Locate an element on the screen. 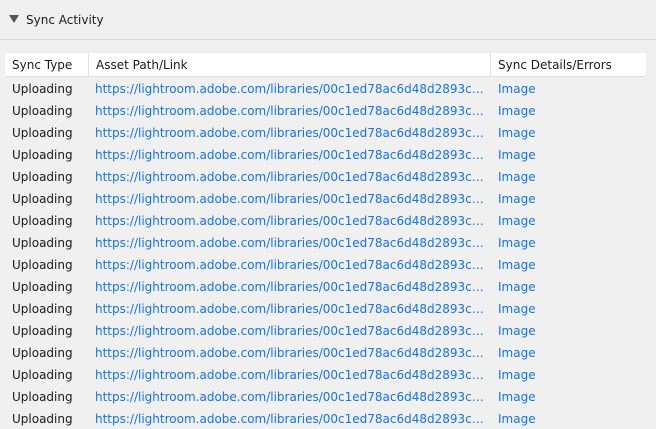 The width and height of the screenshot is (656, 429). chevron-down-icon is located at coordinates (14, 19).